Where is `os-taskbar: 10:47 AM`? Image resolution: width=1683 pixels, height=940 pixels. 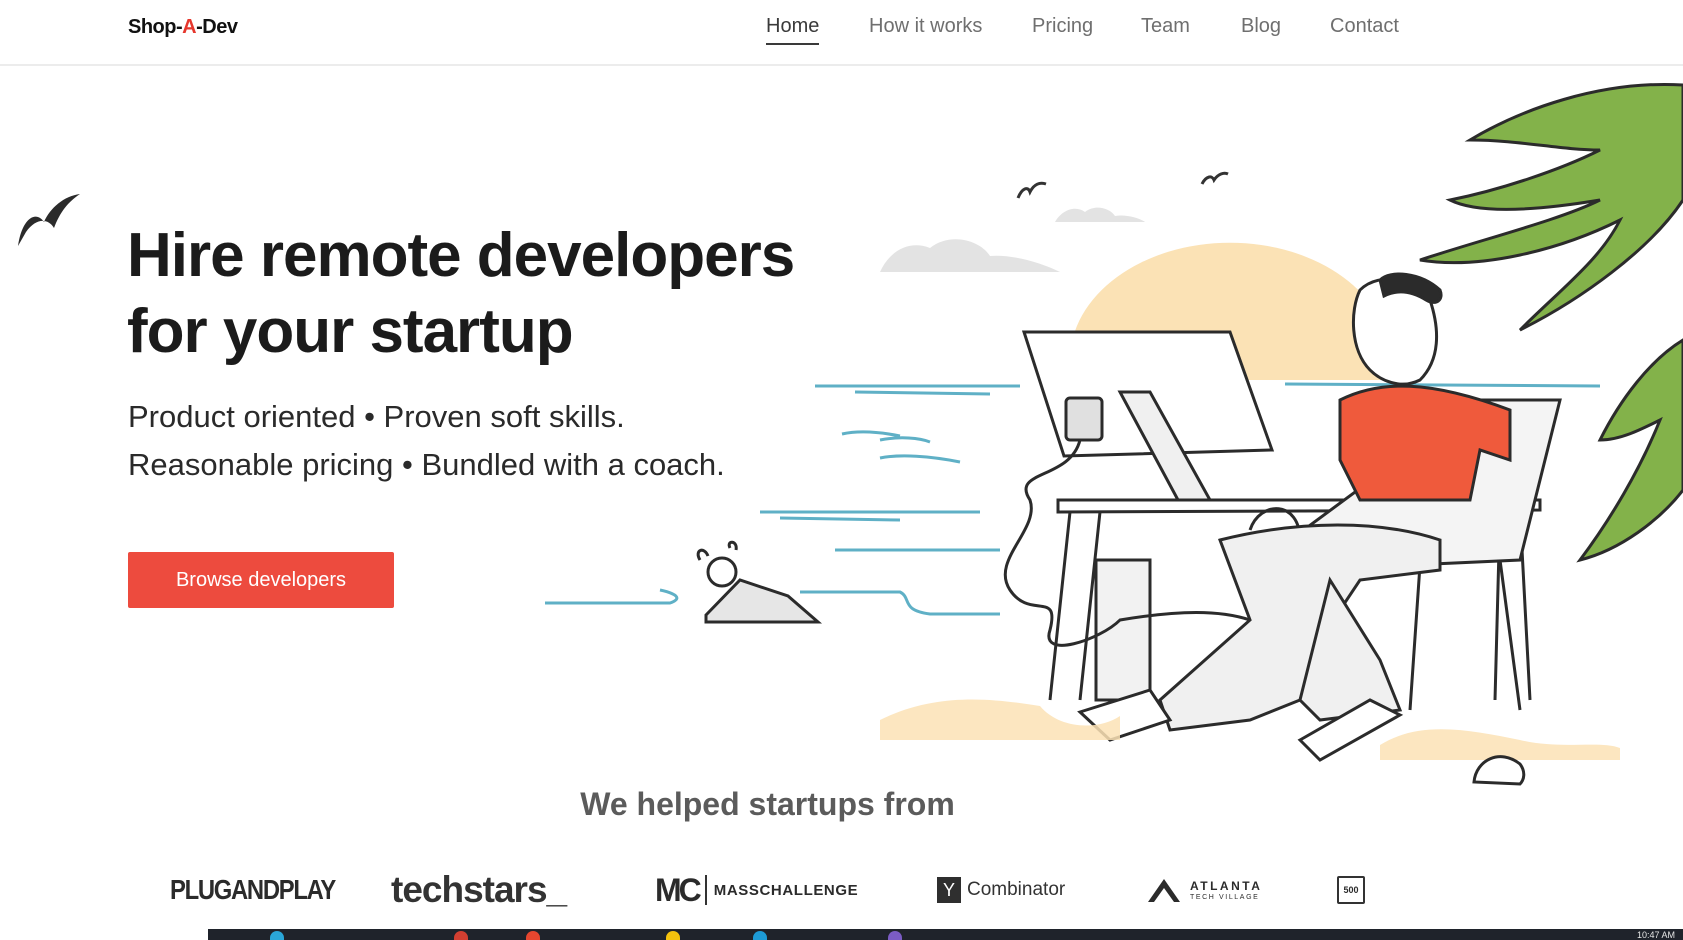 os-taskbar: 10:47 AM is located at coordinates (945, 934).